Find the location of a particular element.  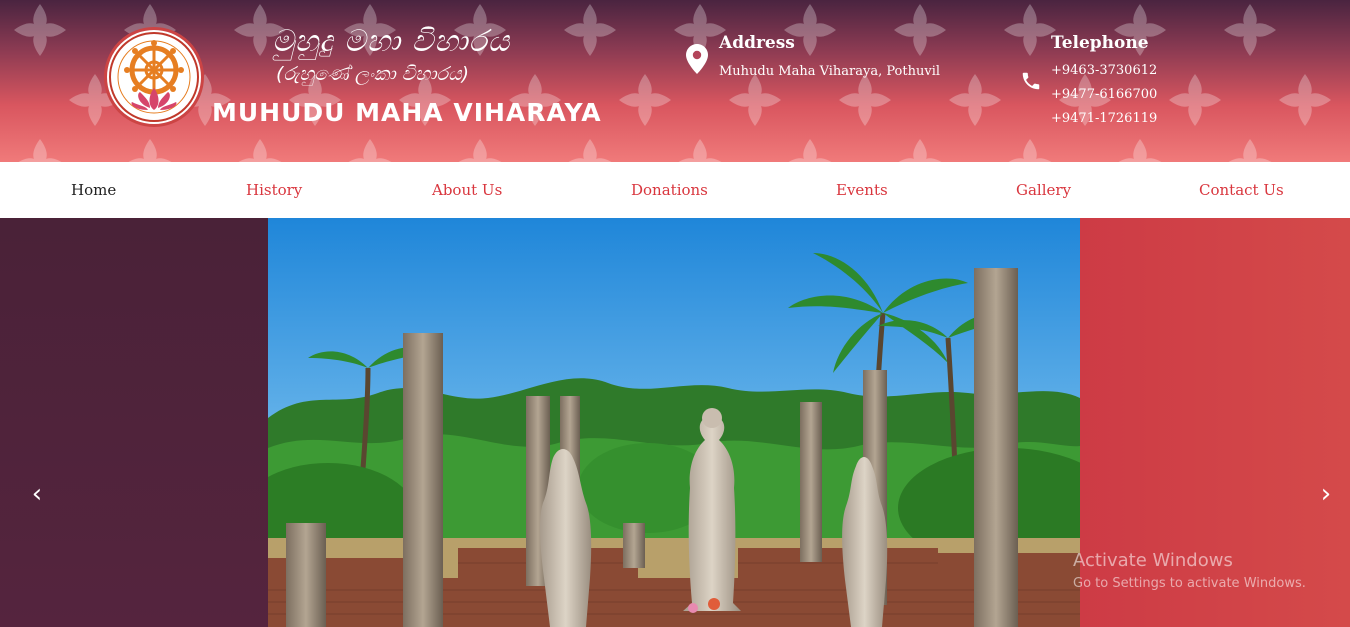

nav-item-events: Events is located at coordinates (862, 190).